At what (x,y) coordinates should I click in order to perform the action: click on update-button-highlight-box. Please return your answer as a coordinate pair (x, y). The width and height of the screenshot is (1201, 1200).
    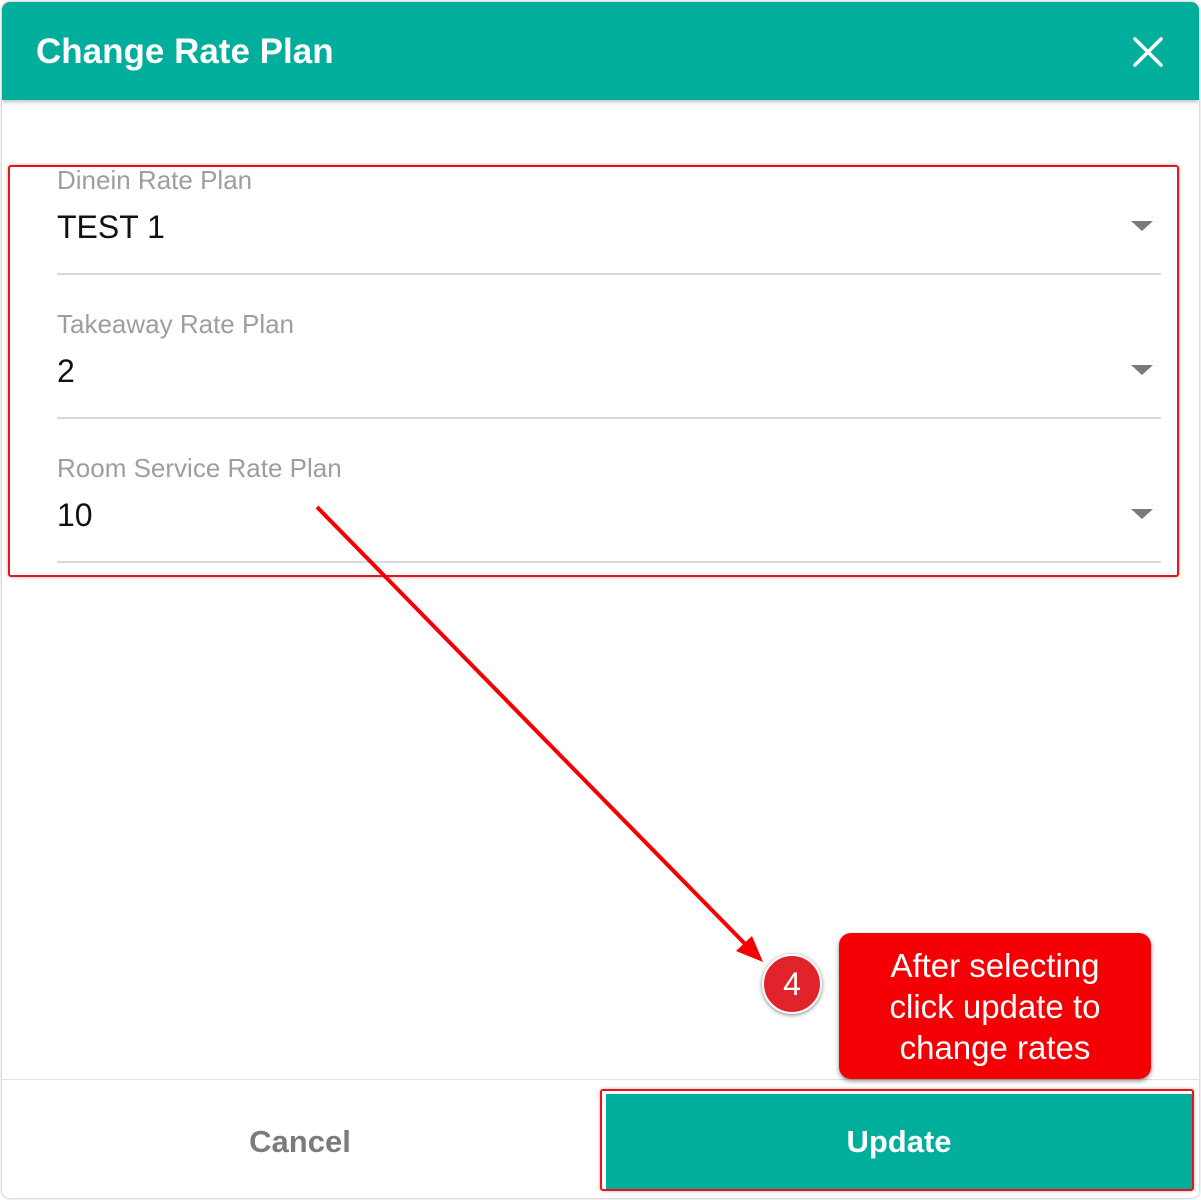
    Looking at the image, I should click on (897, 1140).